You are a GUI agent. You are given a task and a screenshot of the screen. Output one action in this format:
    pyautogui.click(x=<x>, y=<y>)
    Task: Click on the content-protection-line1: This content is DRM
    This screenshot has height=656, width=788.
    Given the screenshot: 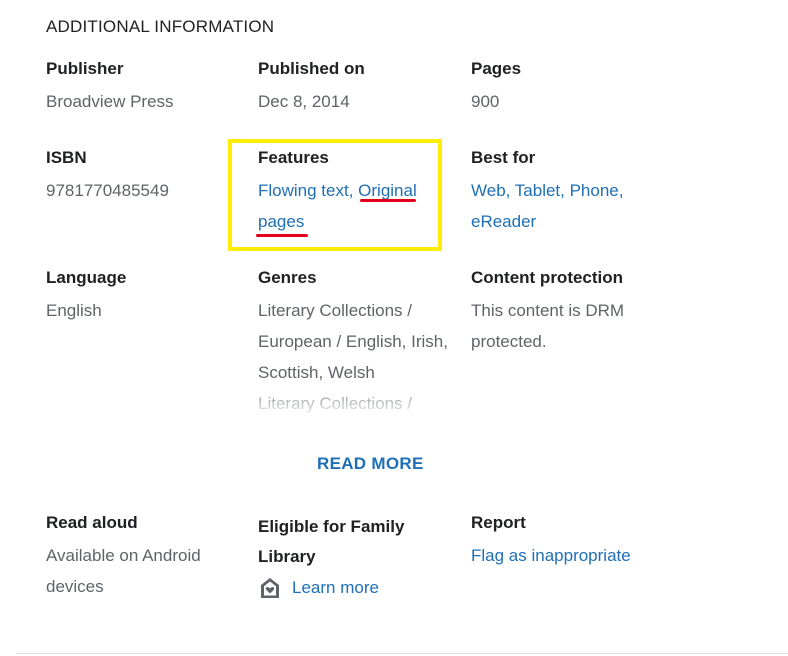 What is the action you would take?
    pyautogui.click(x=548, y=310)
    